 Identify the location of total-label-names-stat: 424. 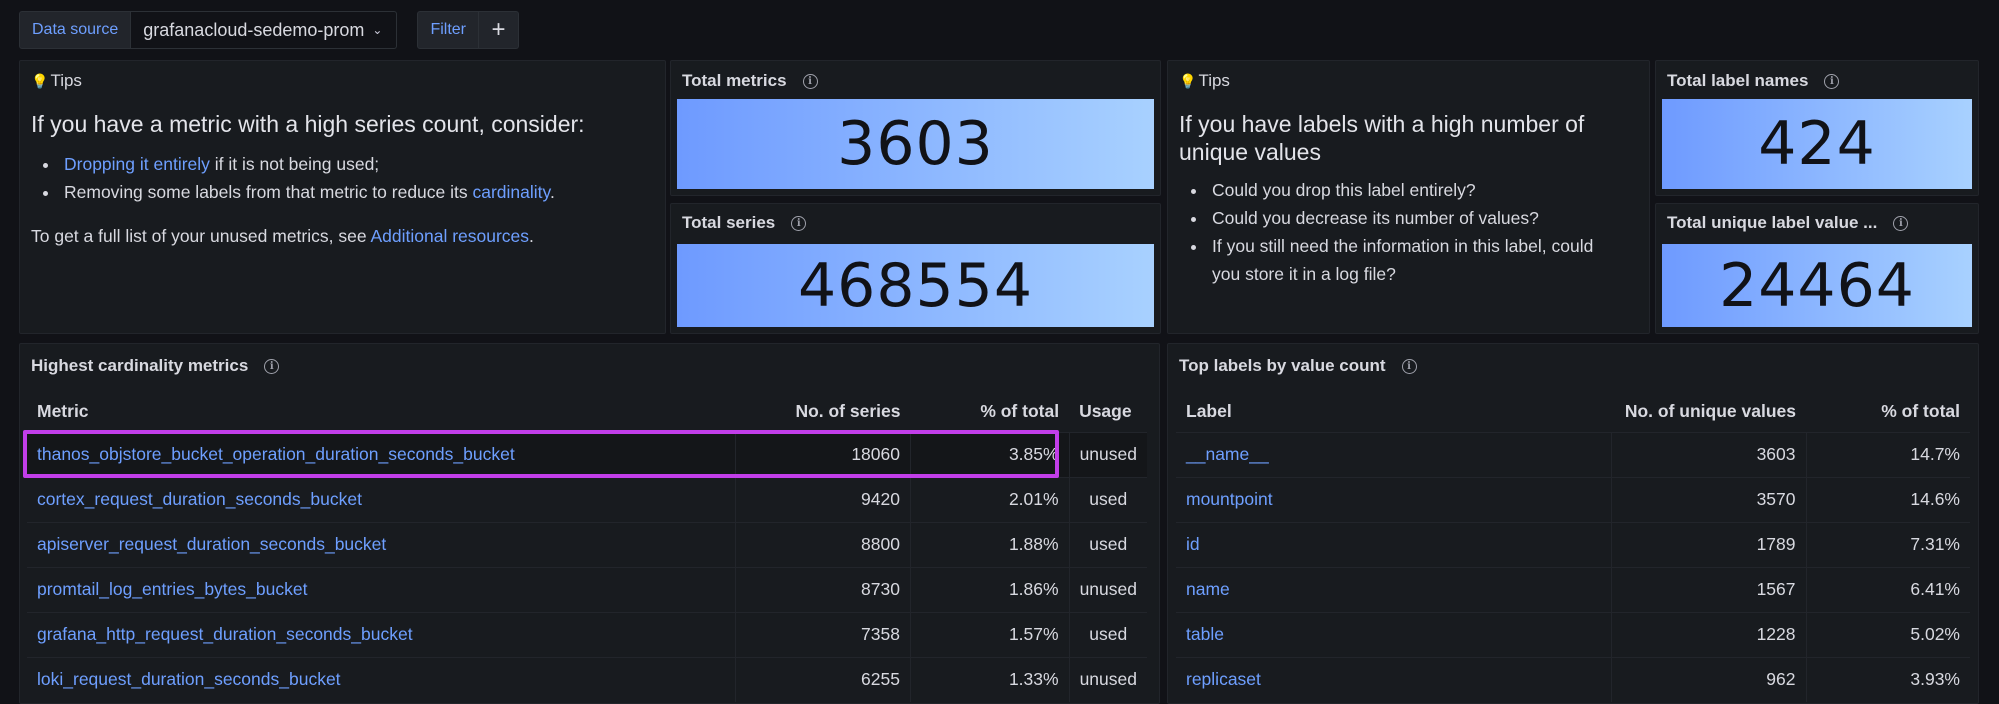
(1817, 144).